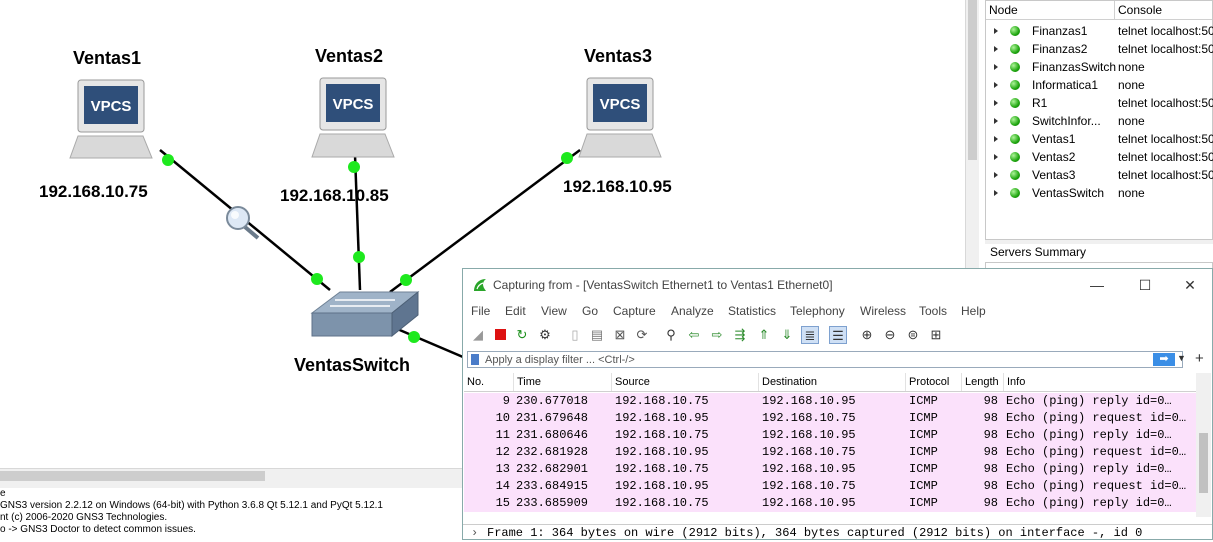  Describe the element at coordinates (1138, 10) in the screenshot. I see `column-header-console: Console` at that location.